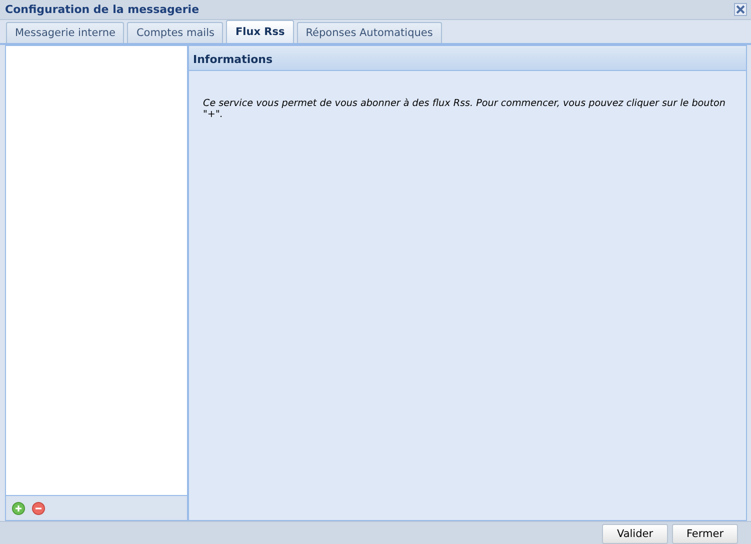  What do you see at coordinates (260, 31) in the screenshot?
I see `tab: Flux Rss` at bounding box center [260, 31].